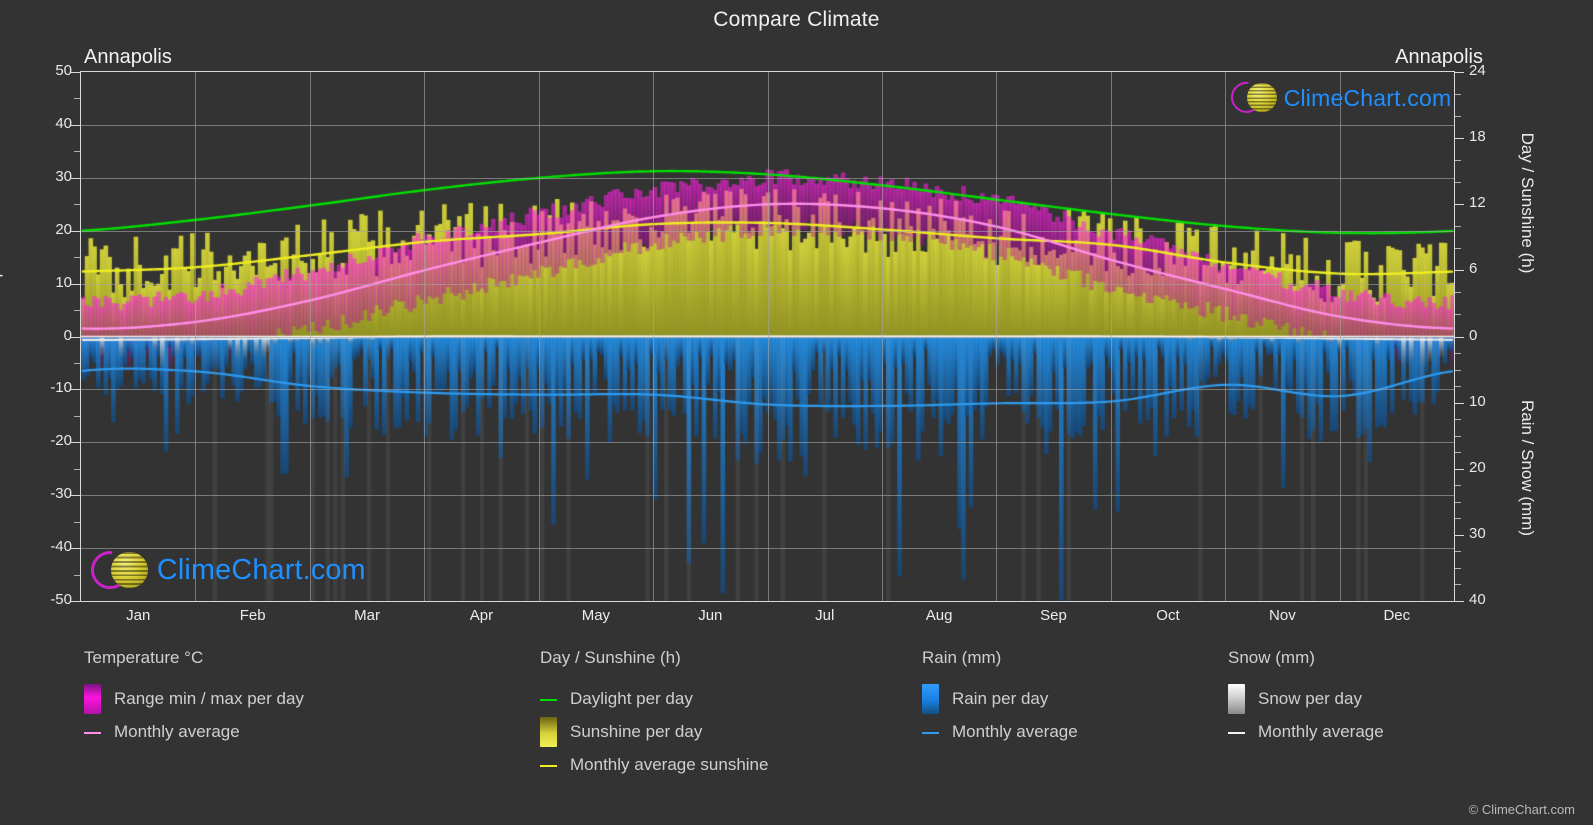  What do you see at coordinates (1473, 335) in the screenshot?
I see `y-axis-right-top-tick-label: 0` at bounding box center [1473, 335].